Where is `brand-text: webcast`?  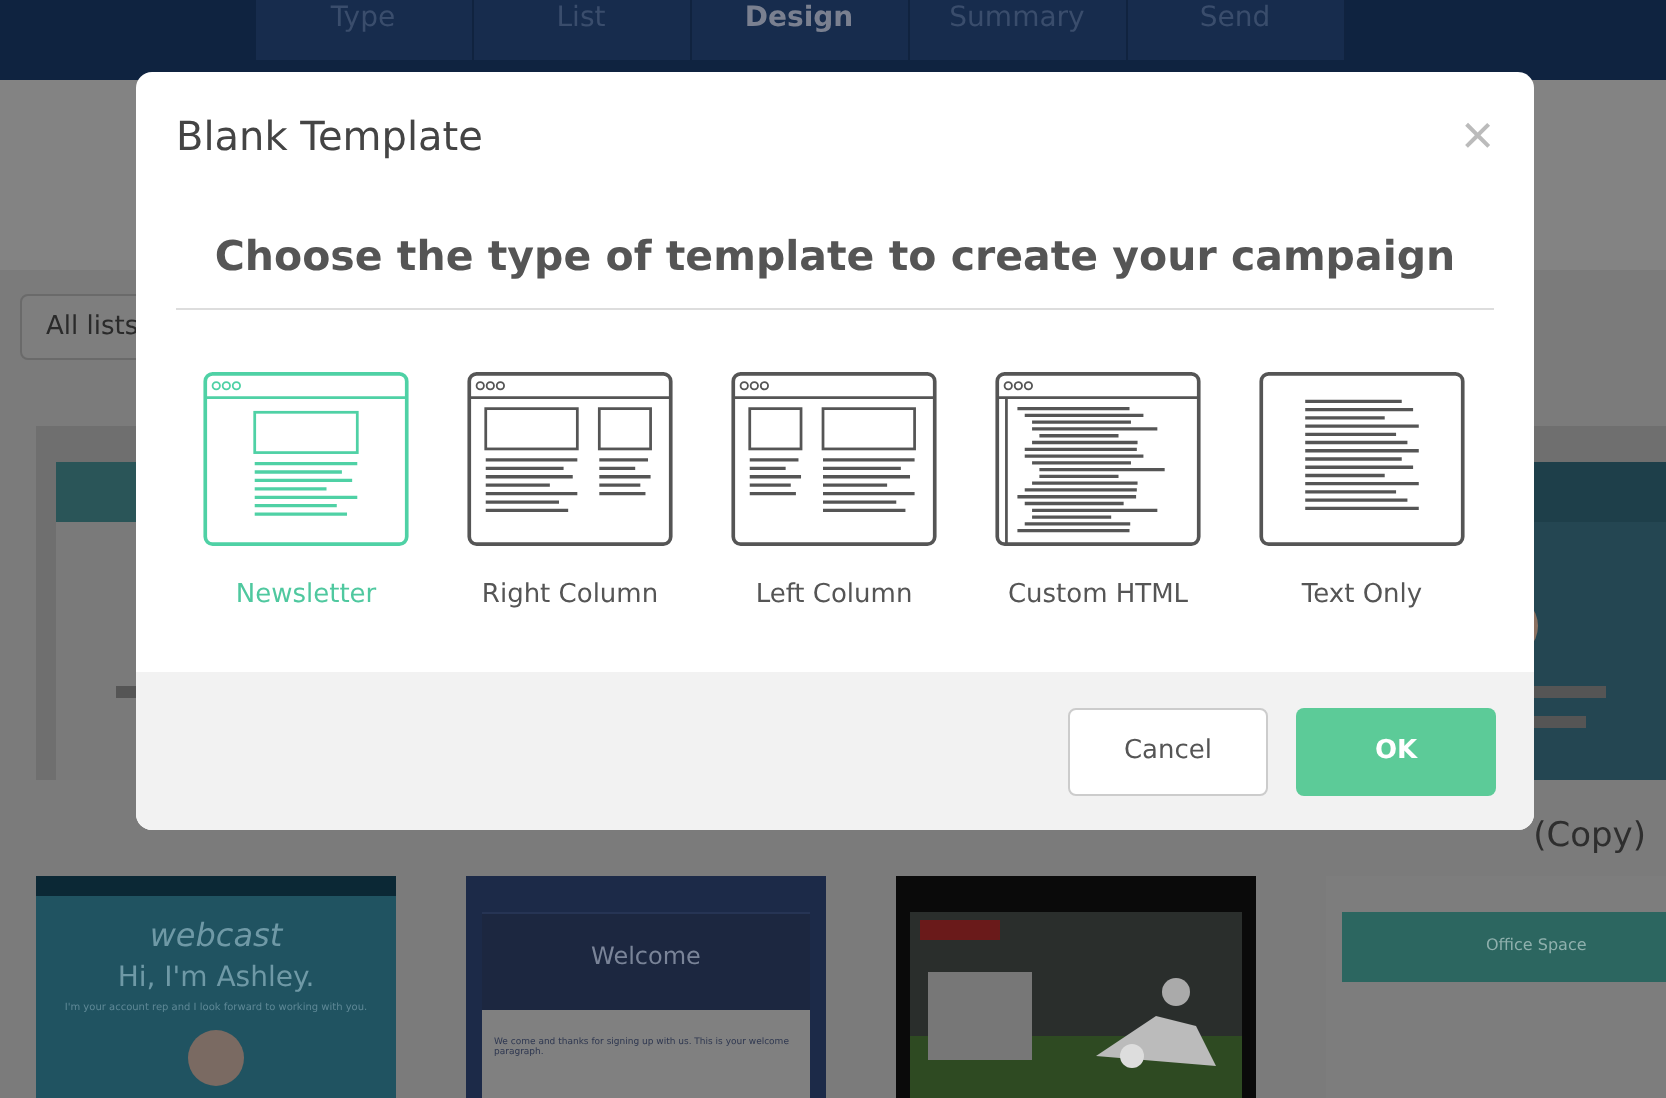
brand-text: webcast is located at coordinates (216, 935).